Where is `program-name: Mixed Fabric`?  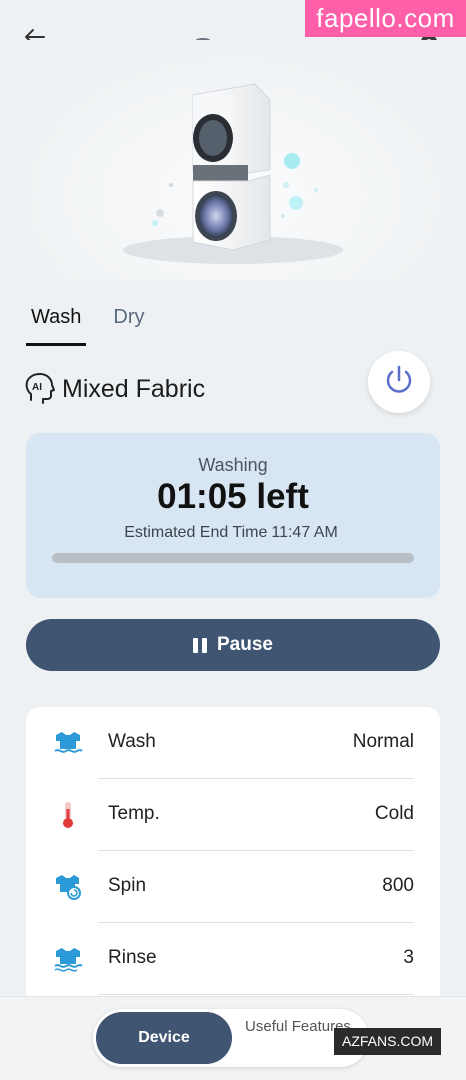 program-name: Mixed Fabric is located at coordinates (134, 388).